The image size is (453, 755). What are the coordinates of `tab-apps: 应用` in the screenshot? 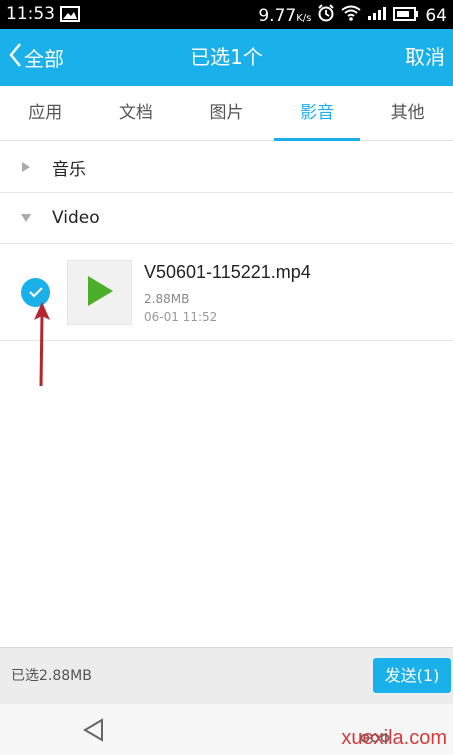 It's located at (45, 113).